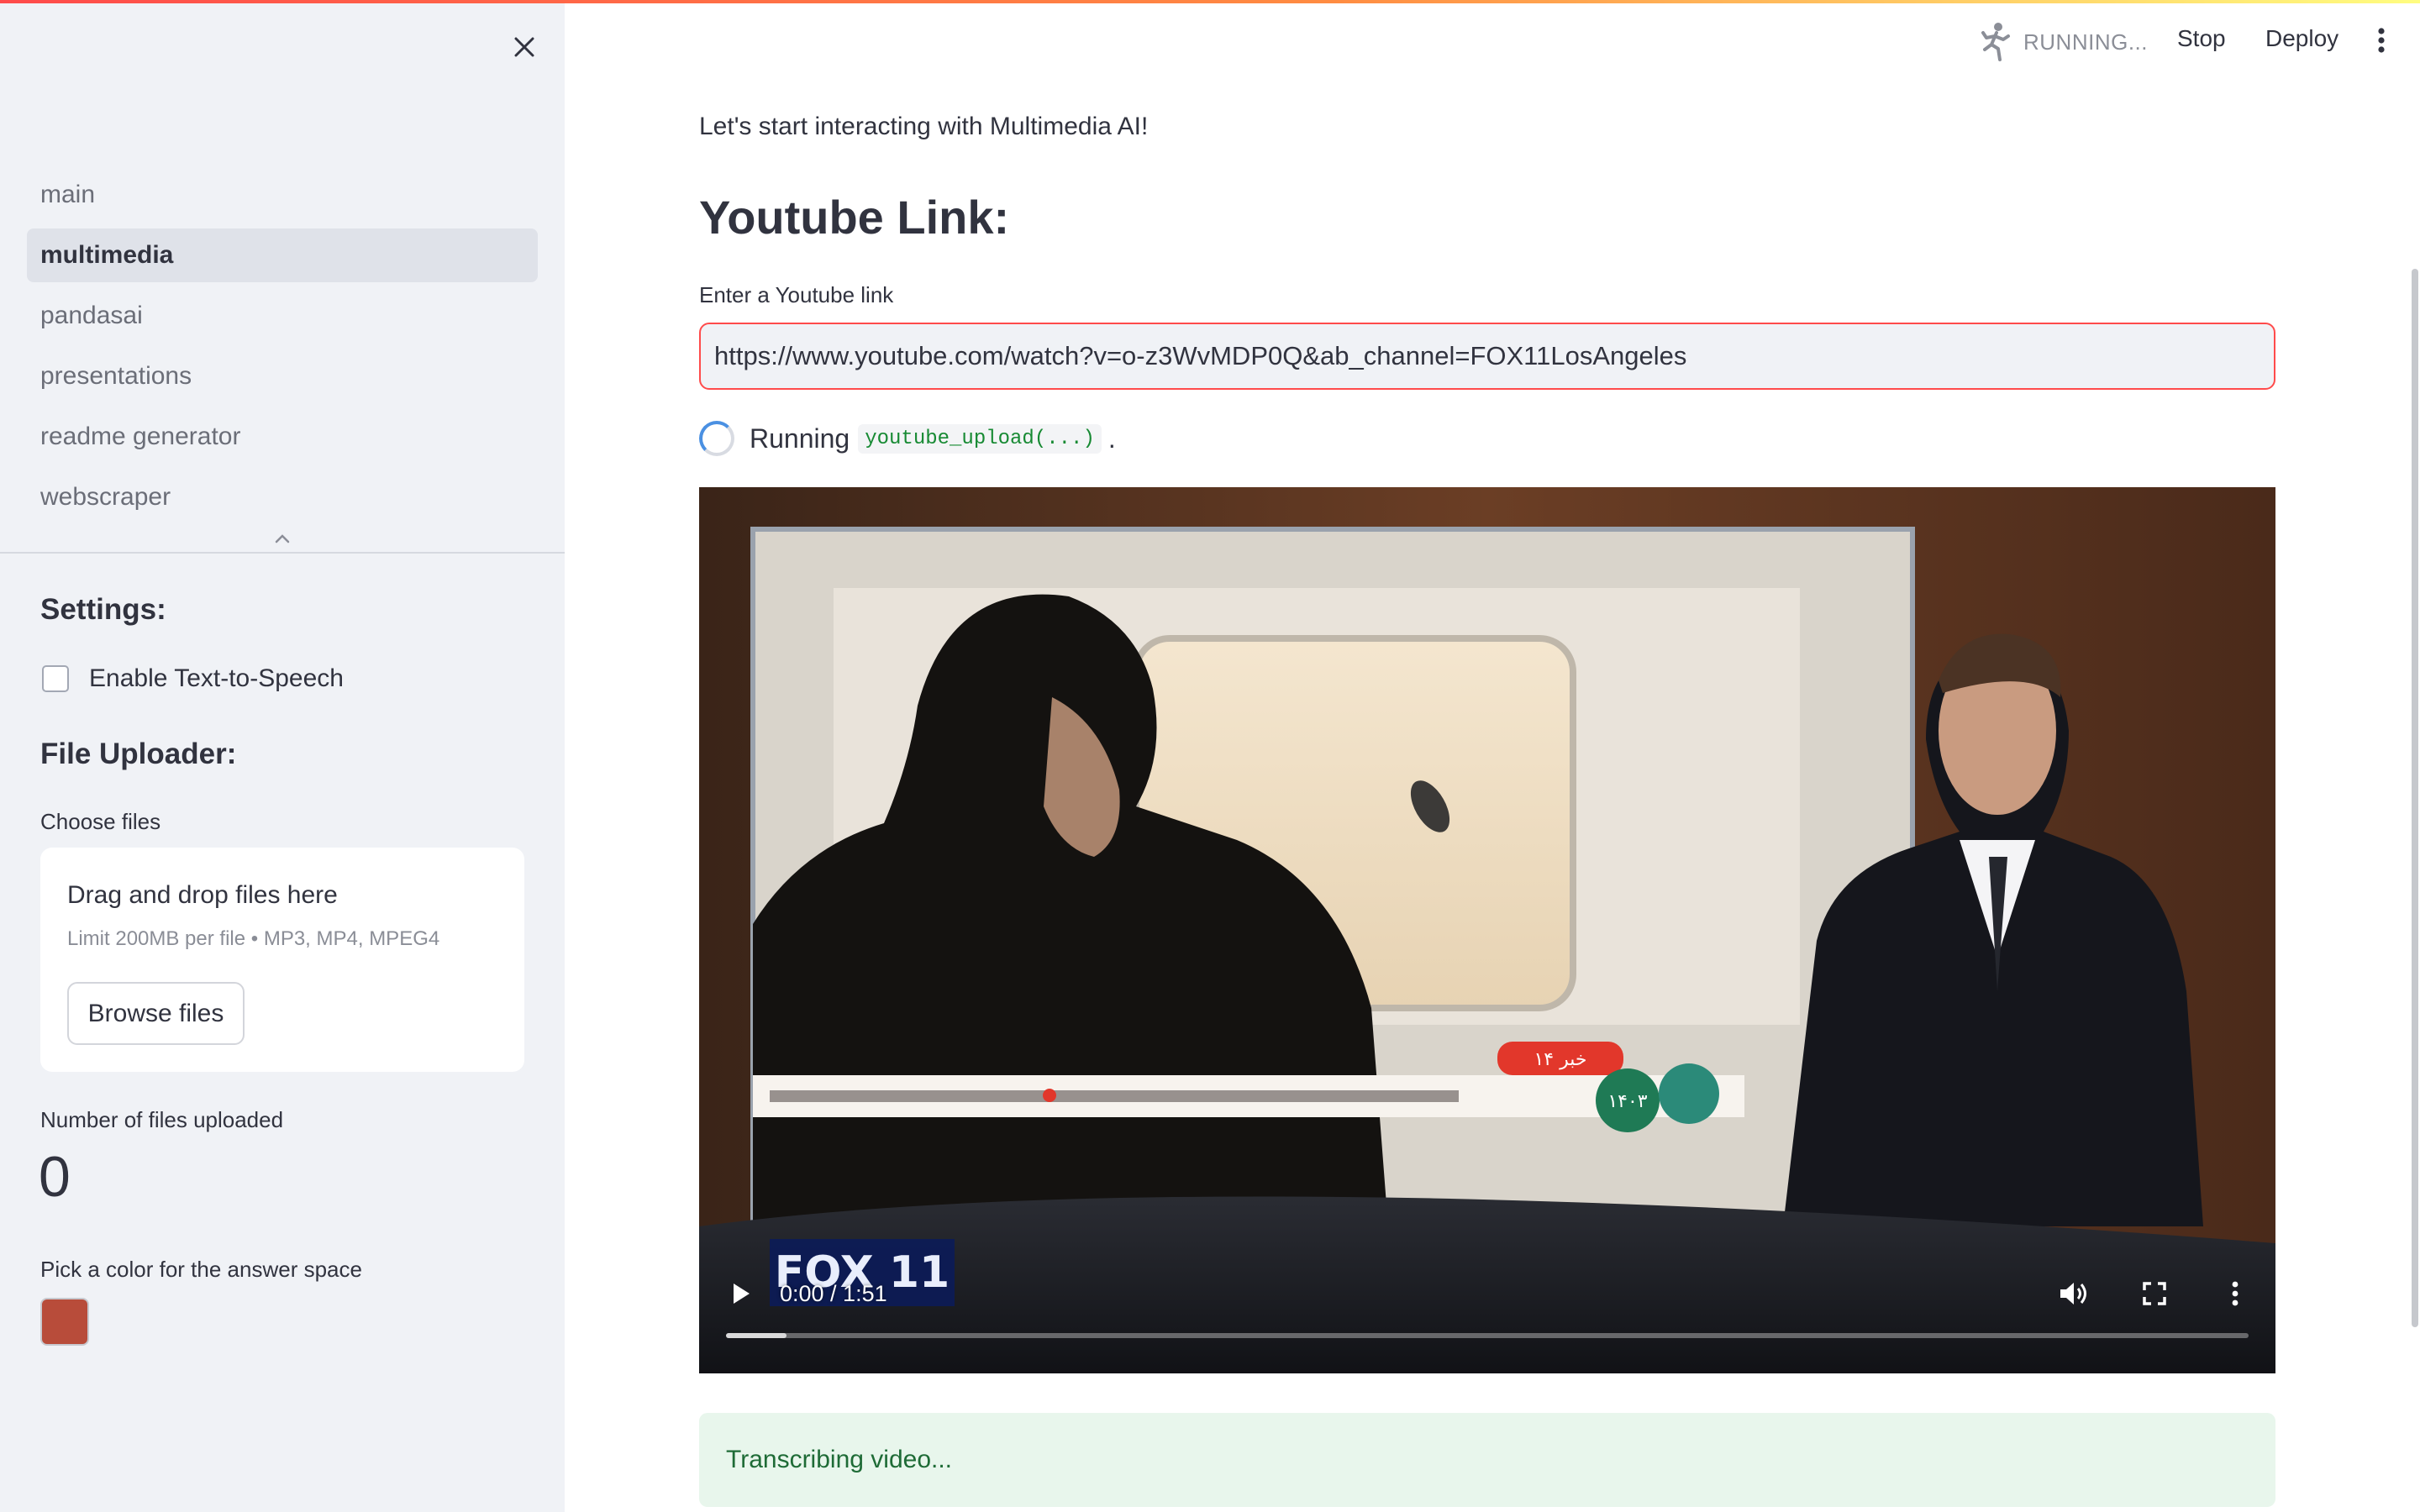 This screenshot has height=1512, width=2420. Describe the element at coordinates (202, 895) in the screenshot. I see `dropzone-title: Drag and drop files here` at that location.